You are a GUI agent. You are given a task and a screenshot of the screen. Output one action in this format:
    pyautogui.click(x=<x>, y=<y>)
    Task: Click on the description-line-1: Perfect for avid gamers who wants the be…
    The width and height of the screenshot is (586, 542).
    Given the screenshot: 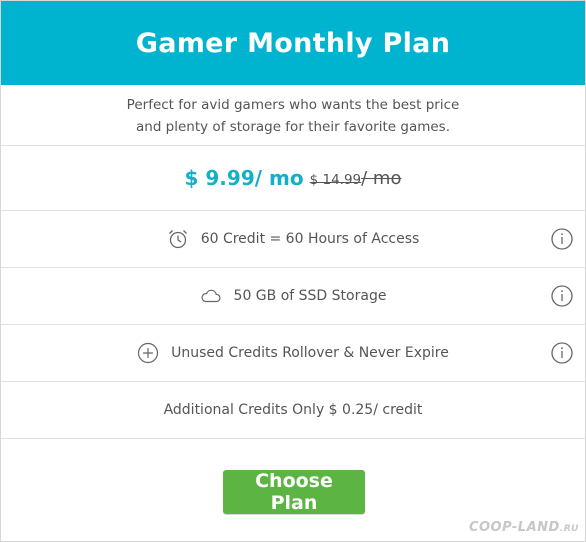 What is the action you would take?
    pyautogui.click(x=293, y=104)
    